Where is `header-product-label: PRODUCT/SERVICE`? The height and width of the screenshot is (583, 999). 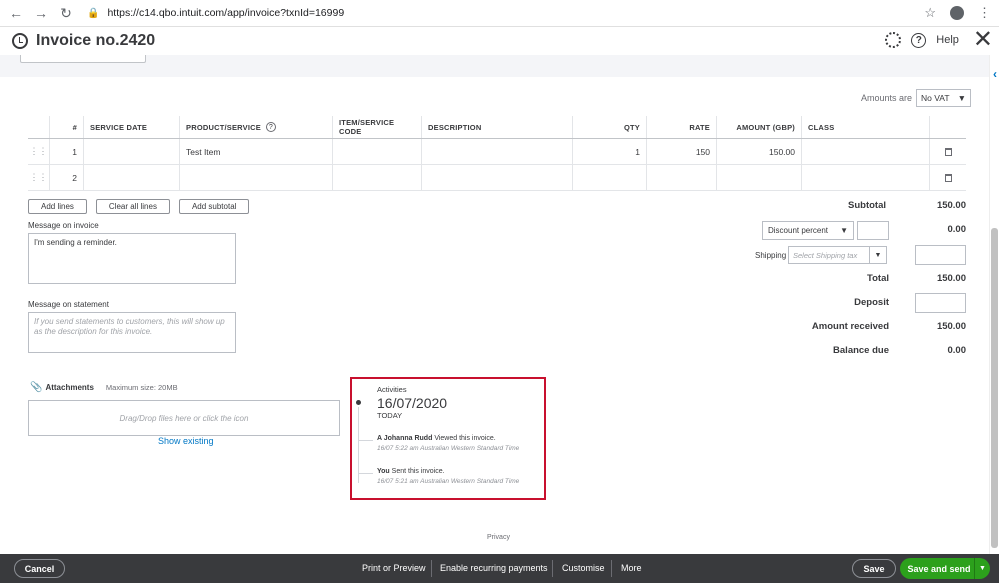
header-product-label: PRODUCT/SERVICE is located at coordinates (223, 127).